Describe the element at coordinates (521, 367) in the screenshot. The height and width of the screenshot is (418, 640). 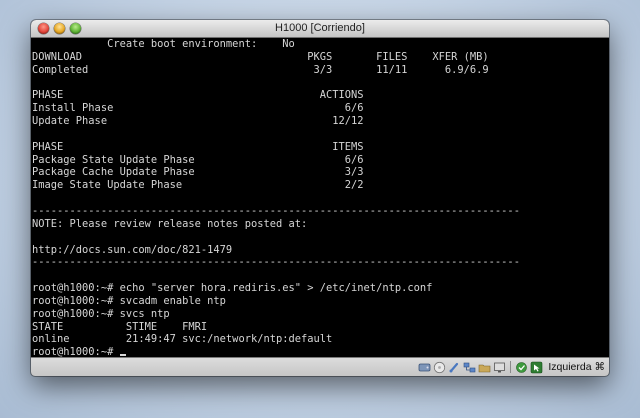
I see `virtualization-icon` at that location.